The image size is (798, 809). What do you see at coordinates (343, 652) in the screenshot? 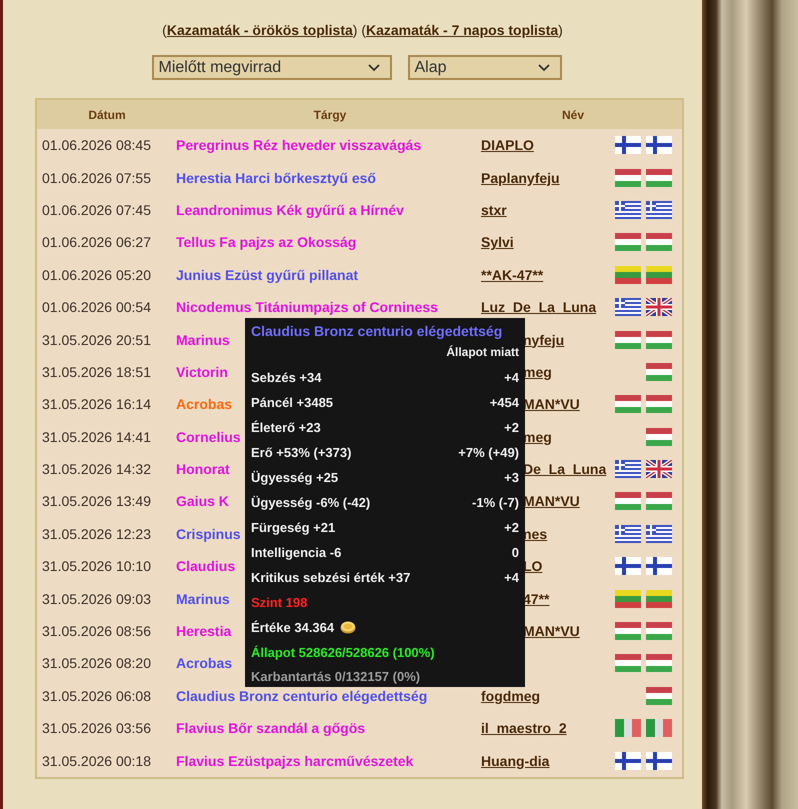
I see `stat-text: Állapot 528626/528626 (100%)` at bounding box center [343, 652].